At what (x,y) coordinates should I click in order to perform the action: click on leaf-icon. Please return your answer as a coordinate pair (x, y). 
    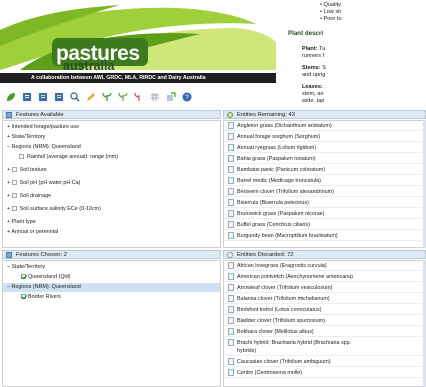
    Looking at the image, I should click on (11, 97).